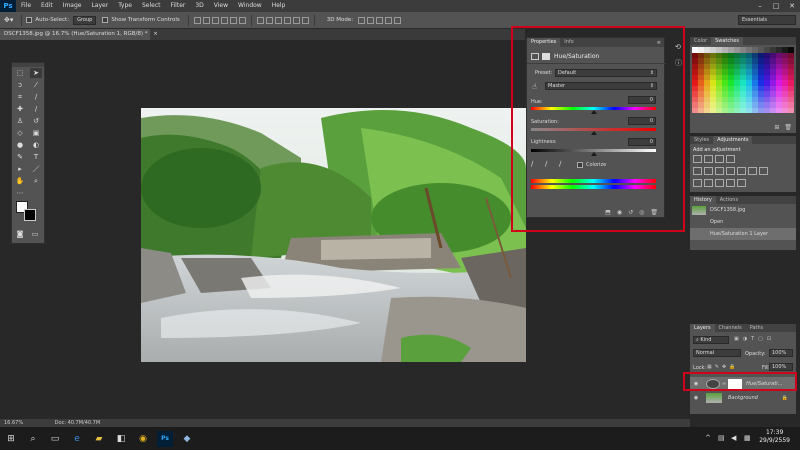 The width and height of the screenshot is (800, 450). What do you see at coordinates (703, 200) in the screenshot?
I see `tab-history: History` at bounding box center [703, 200].